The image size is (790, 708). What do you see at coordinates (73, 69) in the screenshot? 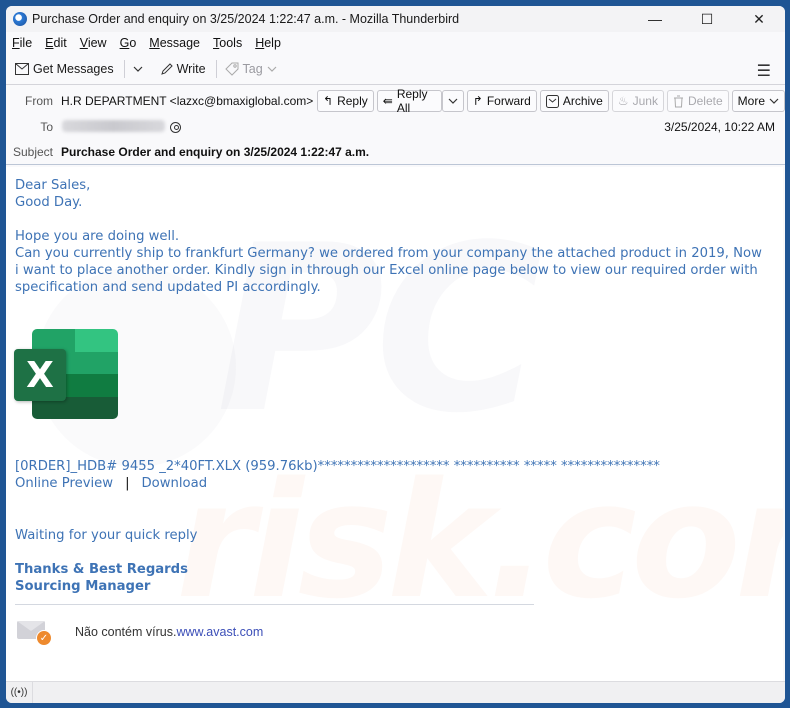
I see `get-messages-label: Get Messages` at bounding box center [73, 69].